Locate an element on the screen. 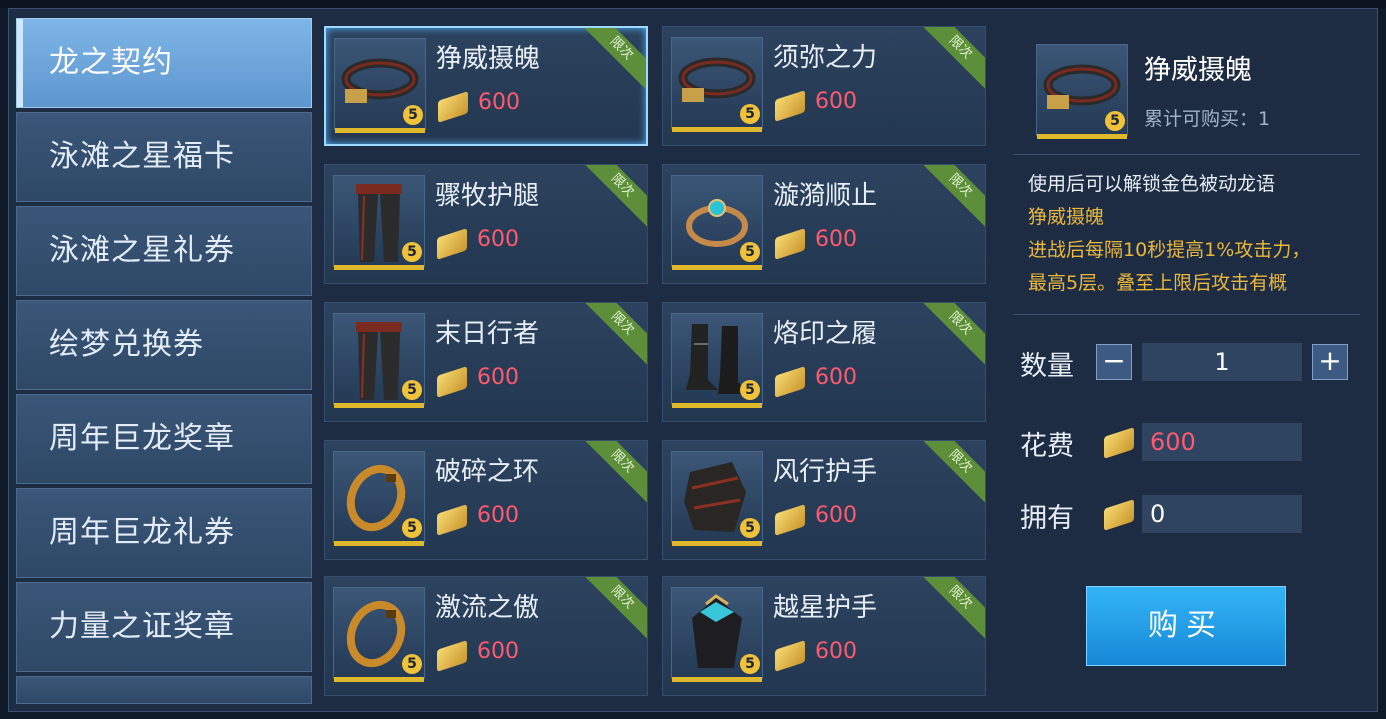 Image resolution: width=1386 pixels, height=719 pixels. description-line: 进战后每隔10秒提高1%攻击力， is located at coordinates (1169, 250).